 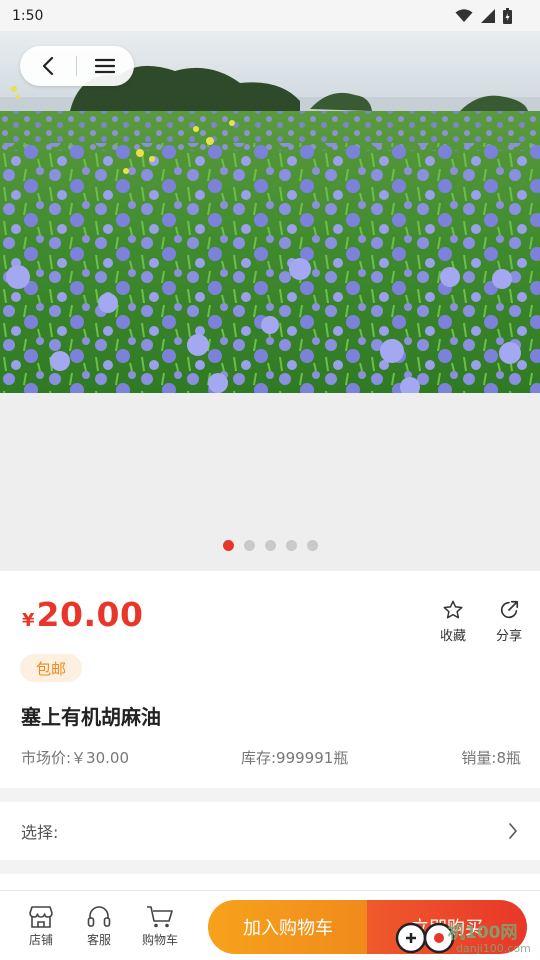 What do you see at coordinates (483, 933) in the screenshot?
I see `watermark-text: 机100网` at bounding box center [483, 933].